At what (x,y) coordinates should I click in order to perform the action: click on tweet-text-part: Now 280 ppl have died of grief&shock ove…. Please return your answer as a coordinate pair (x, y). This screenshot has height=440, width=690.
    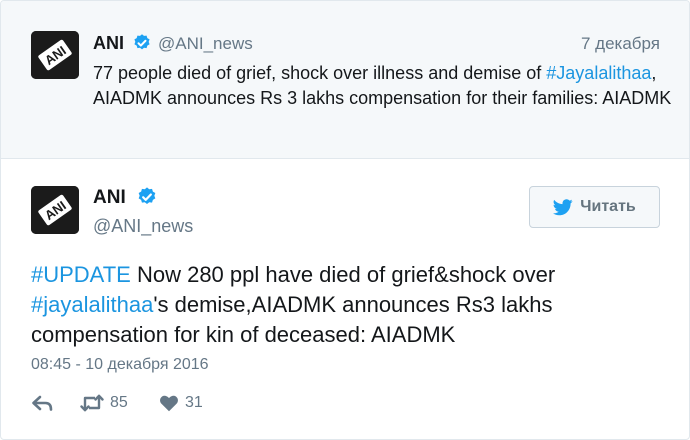
    Looking at the image, I should click on (343, 274).